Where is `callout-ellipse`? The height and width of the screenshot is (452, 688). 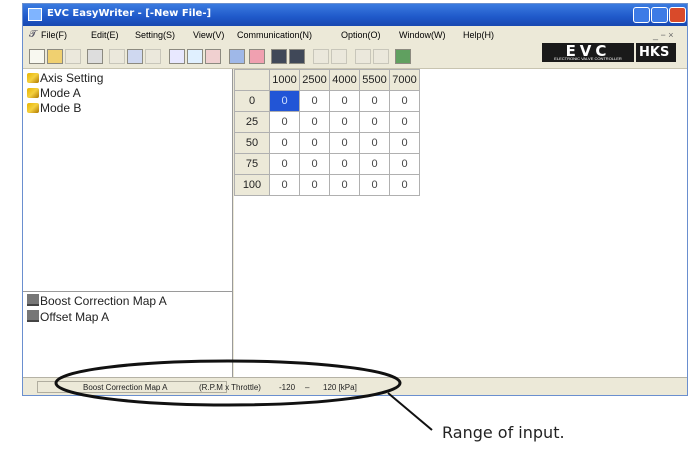
callout-ellipse is located at coordinates (228, 383).